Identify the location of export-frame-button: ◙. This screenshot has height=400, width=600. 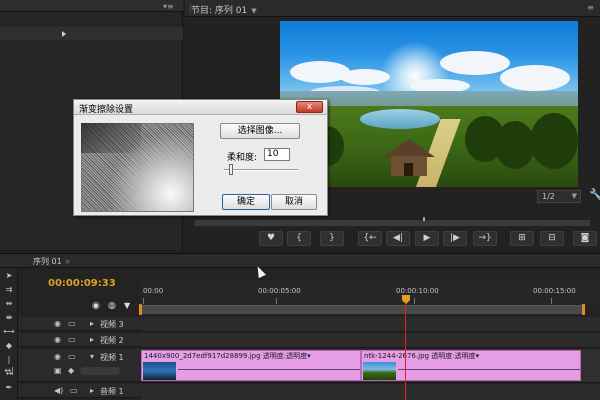
(585, 238).